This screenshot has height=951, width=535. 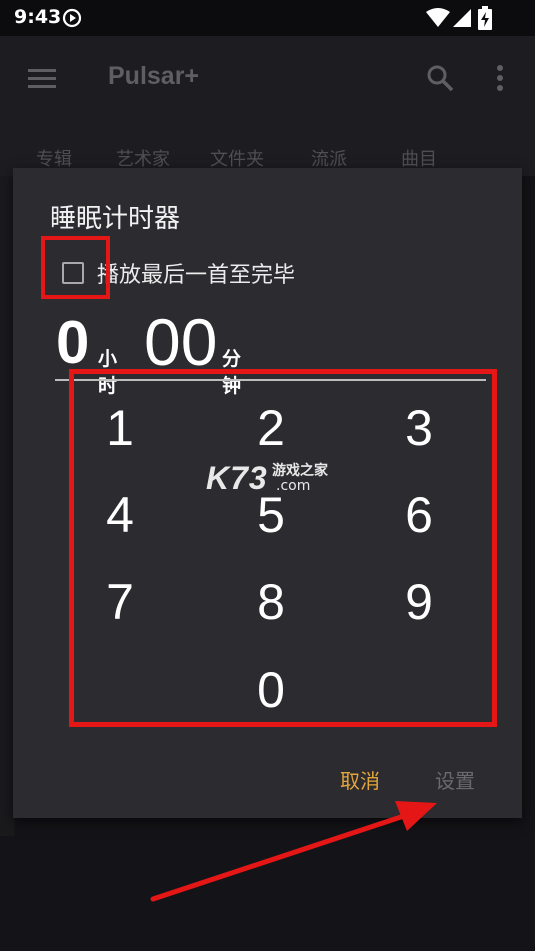 What do you see at coordinates (196, 273) in the screenshot?
I see `checkbox-label: 播放最后一首至完毕` at bounding box center [196, 273].